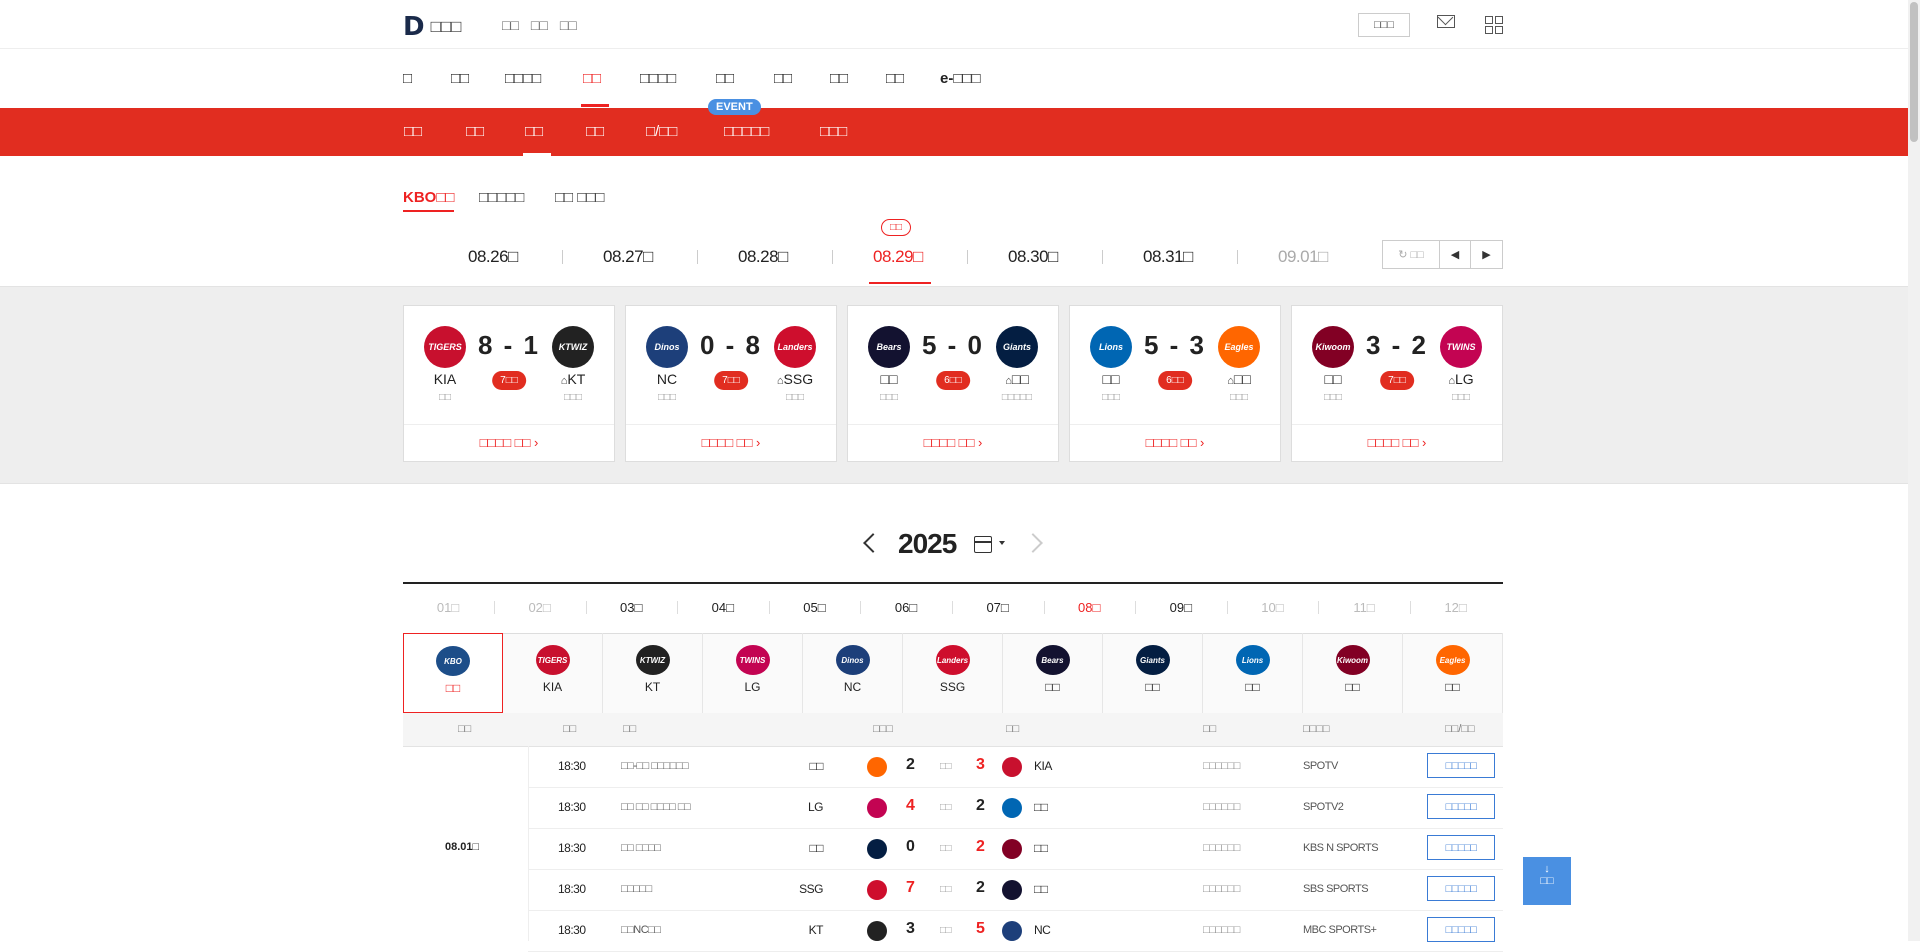 Image resolution: width=1920 pixels, height=952 pixels. Describe the element at coordinates (1547, 881) in the screenshot. I see `scroll-down-button: ↓ □□` at that location.